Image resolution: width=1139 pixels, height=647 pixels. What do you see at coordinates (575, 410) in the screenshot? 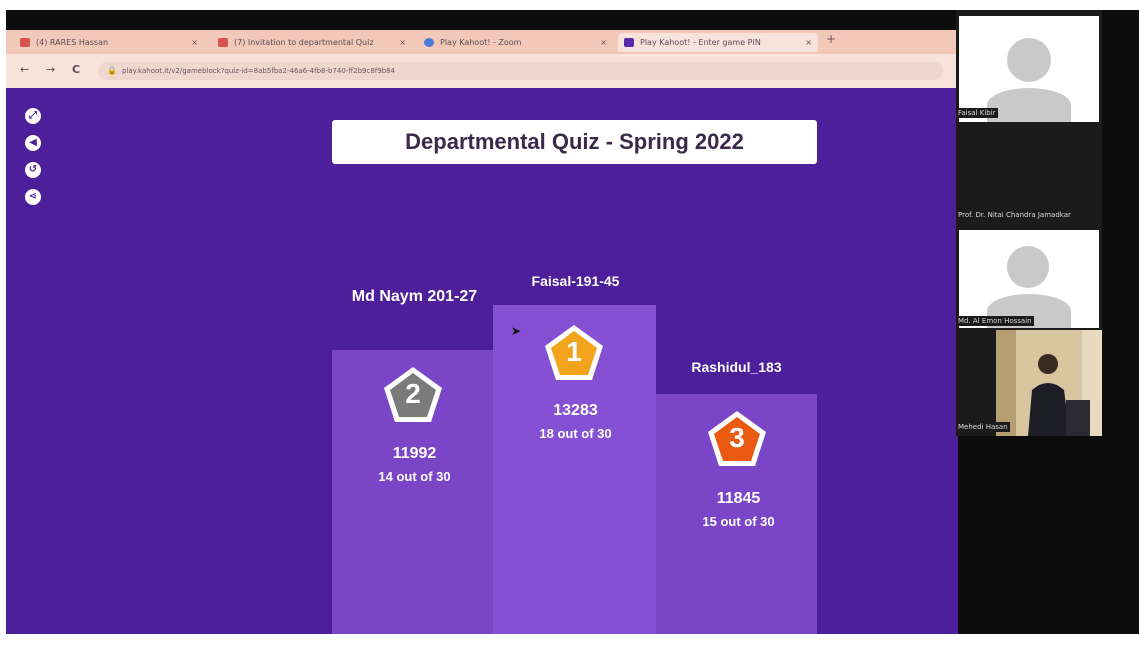
I see `podium-first-score: 13283` at bounding box center [575, 410].